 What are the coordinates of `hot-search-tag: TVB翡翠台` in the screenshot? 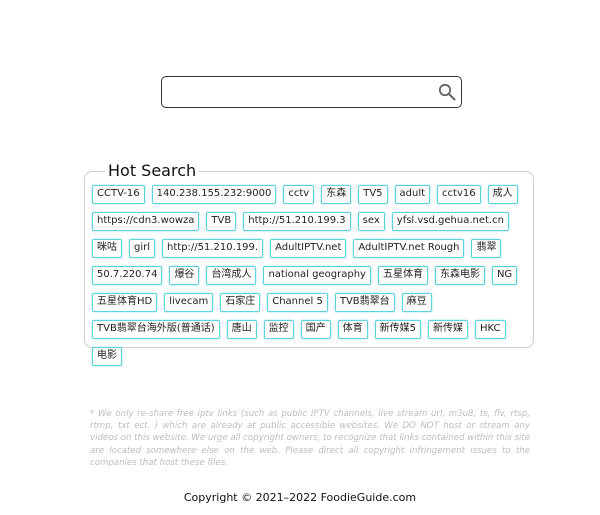 It's located at (364, 302).